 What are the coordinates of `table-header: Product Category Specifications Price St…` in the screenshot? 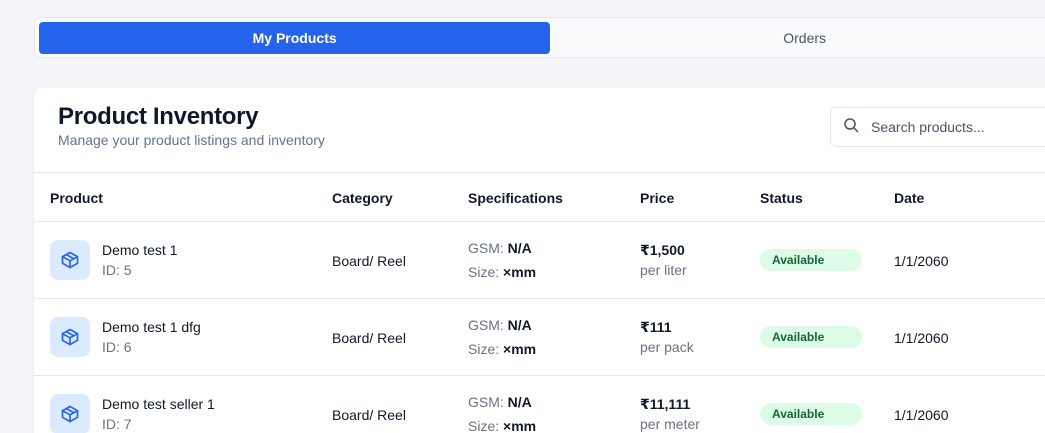 It's located at (539, 197).